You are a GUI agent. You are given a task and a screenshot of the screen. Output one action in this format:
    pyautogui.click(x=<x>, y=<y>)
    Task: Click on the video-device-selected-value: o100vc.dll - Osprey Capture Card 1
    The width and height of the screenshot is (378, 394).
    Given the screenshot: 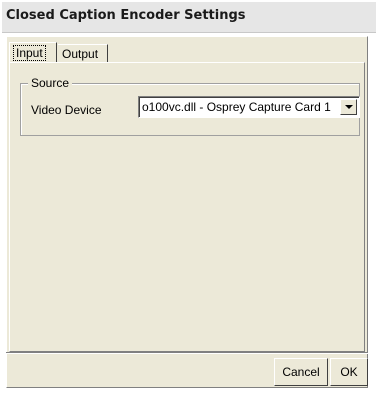 What is the action you would take?
    pyautogui.click(x=236, y=107)
    